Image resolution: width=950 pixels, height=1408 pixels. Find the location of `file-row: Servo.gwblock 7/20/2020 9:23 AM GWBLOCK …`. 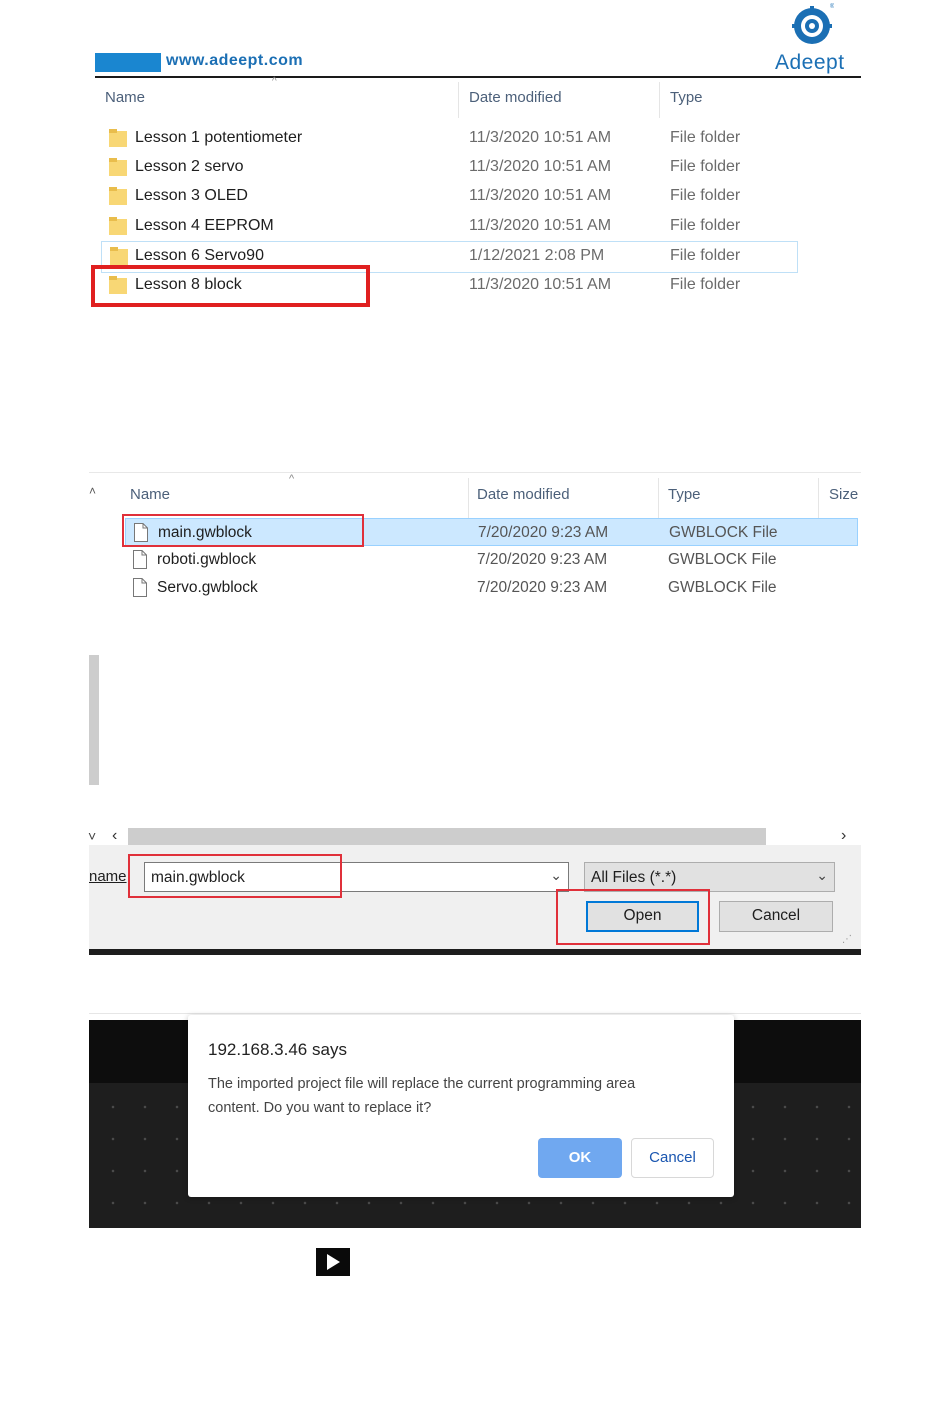

file-row: Servo.gwblock 7/20/2020 9:23 AM GWBLOCK … is located at coordinates (491, 588).